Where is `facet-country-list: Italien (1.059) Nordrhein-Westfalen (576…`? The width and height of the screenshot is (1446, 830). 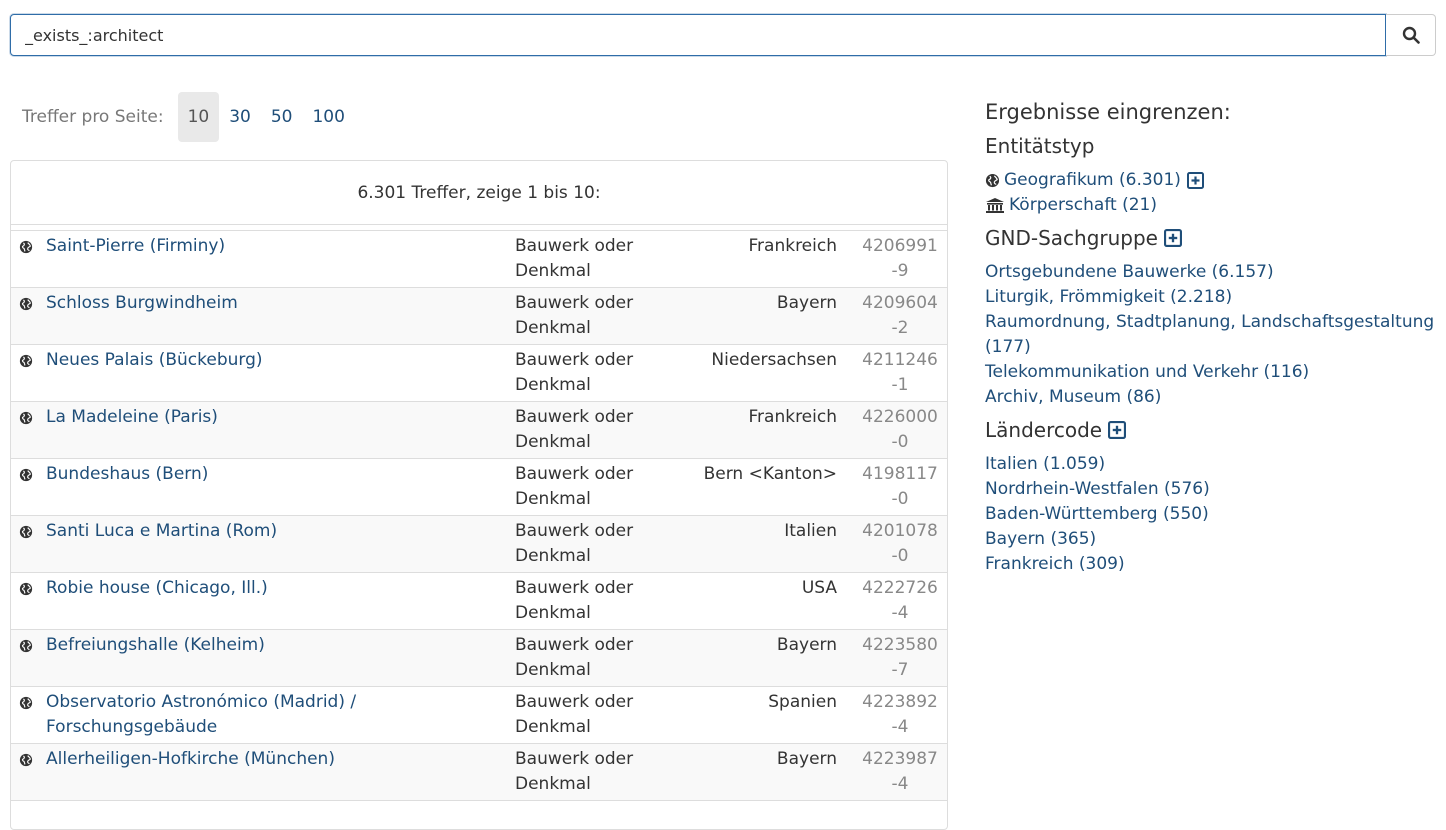
facet-country-list: Italien (1.059) Nordrhein-Westfalen (576… is located at coordinates (1210, 514).